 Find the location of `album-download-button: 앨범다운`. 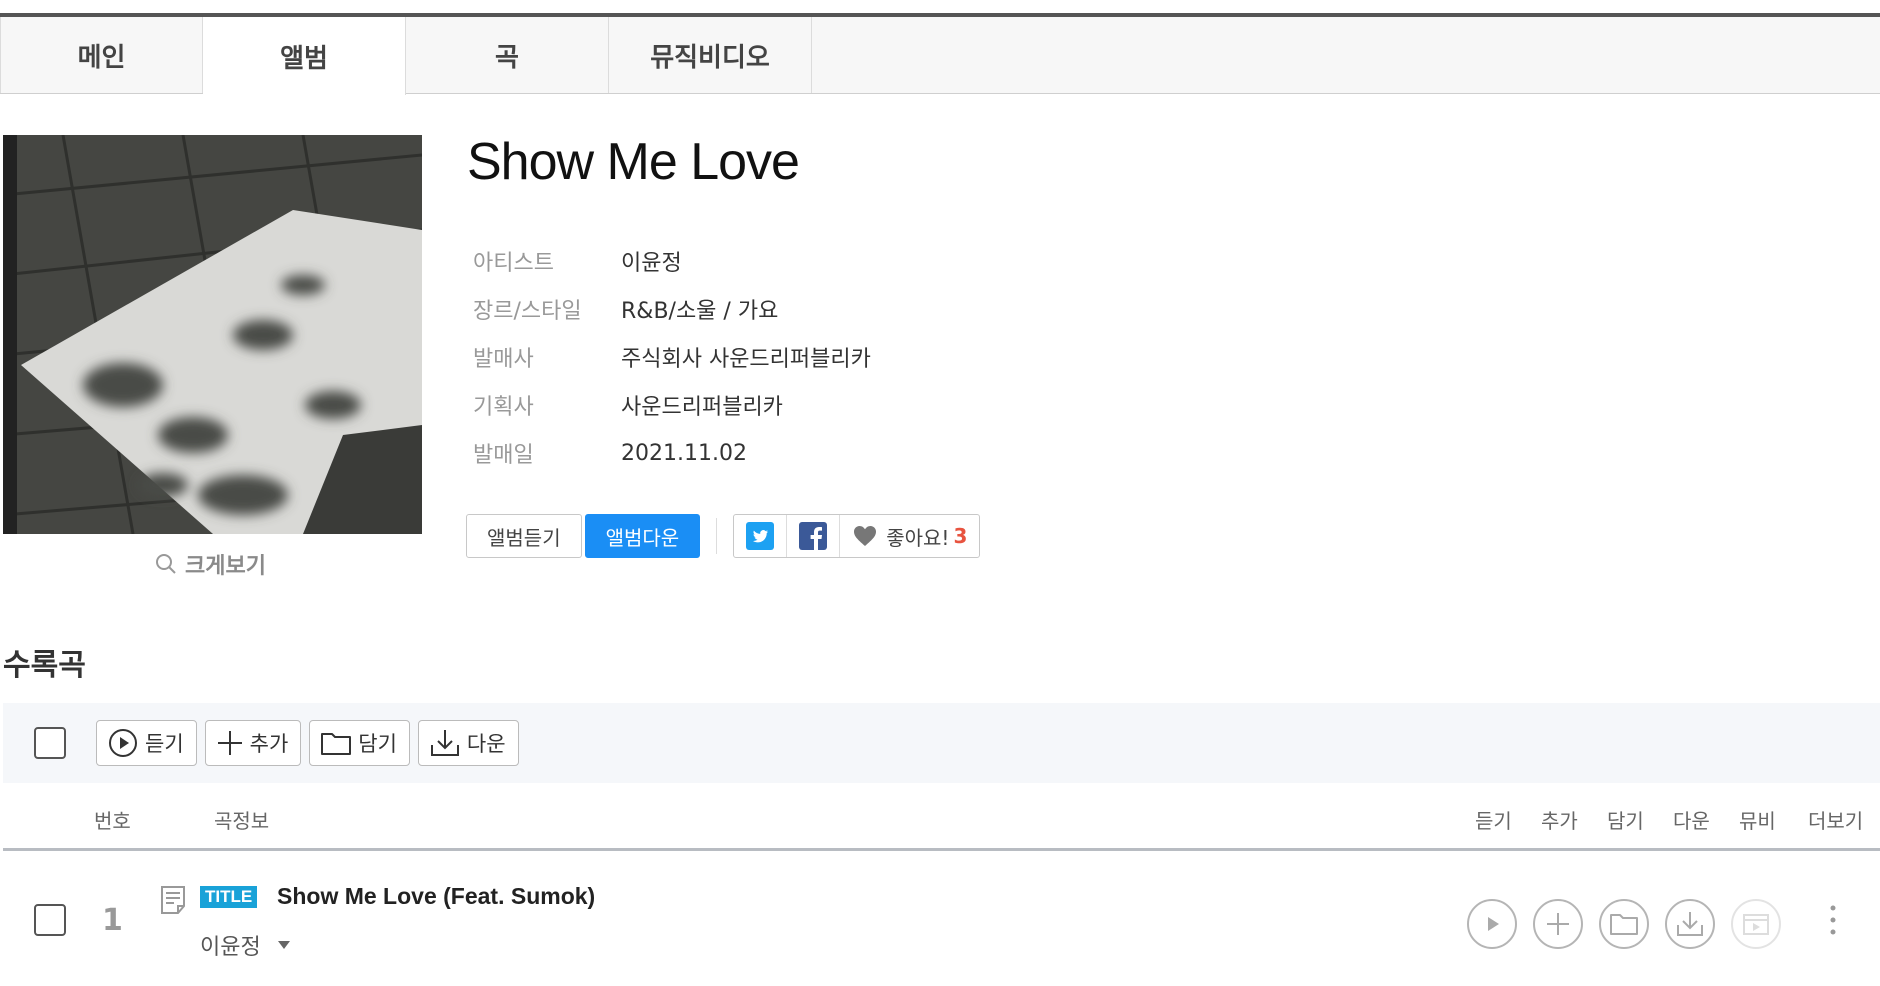

album-download-button: 앨범다운 is located at coordinates (642, 536).